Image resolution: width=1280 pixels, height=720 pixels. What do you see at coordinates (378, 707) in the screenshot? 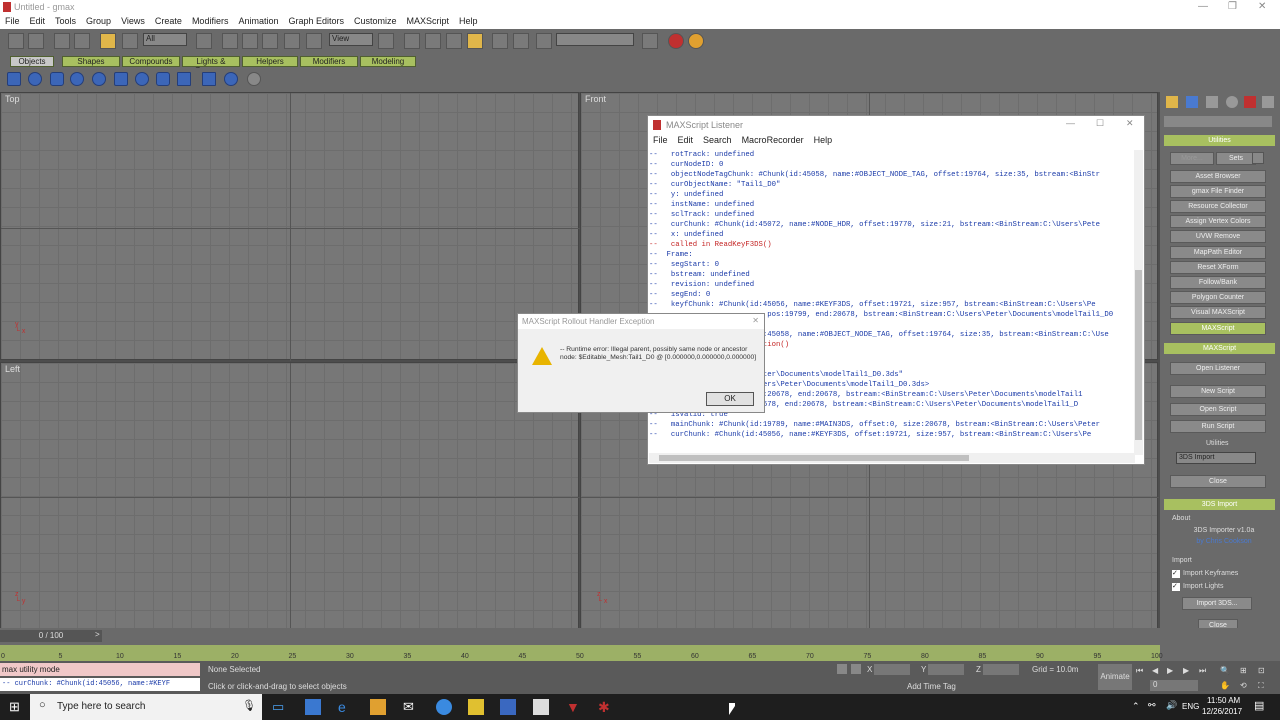
I see `media-icon` at bounding box center [378, 707].